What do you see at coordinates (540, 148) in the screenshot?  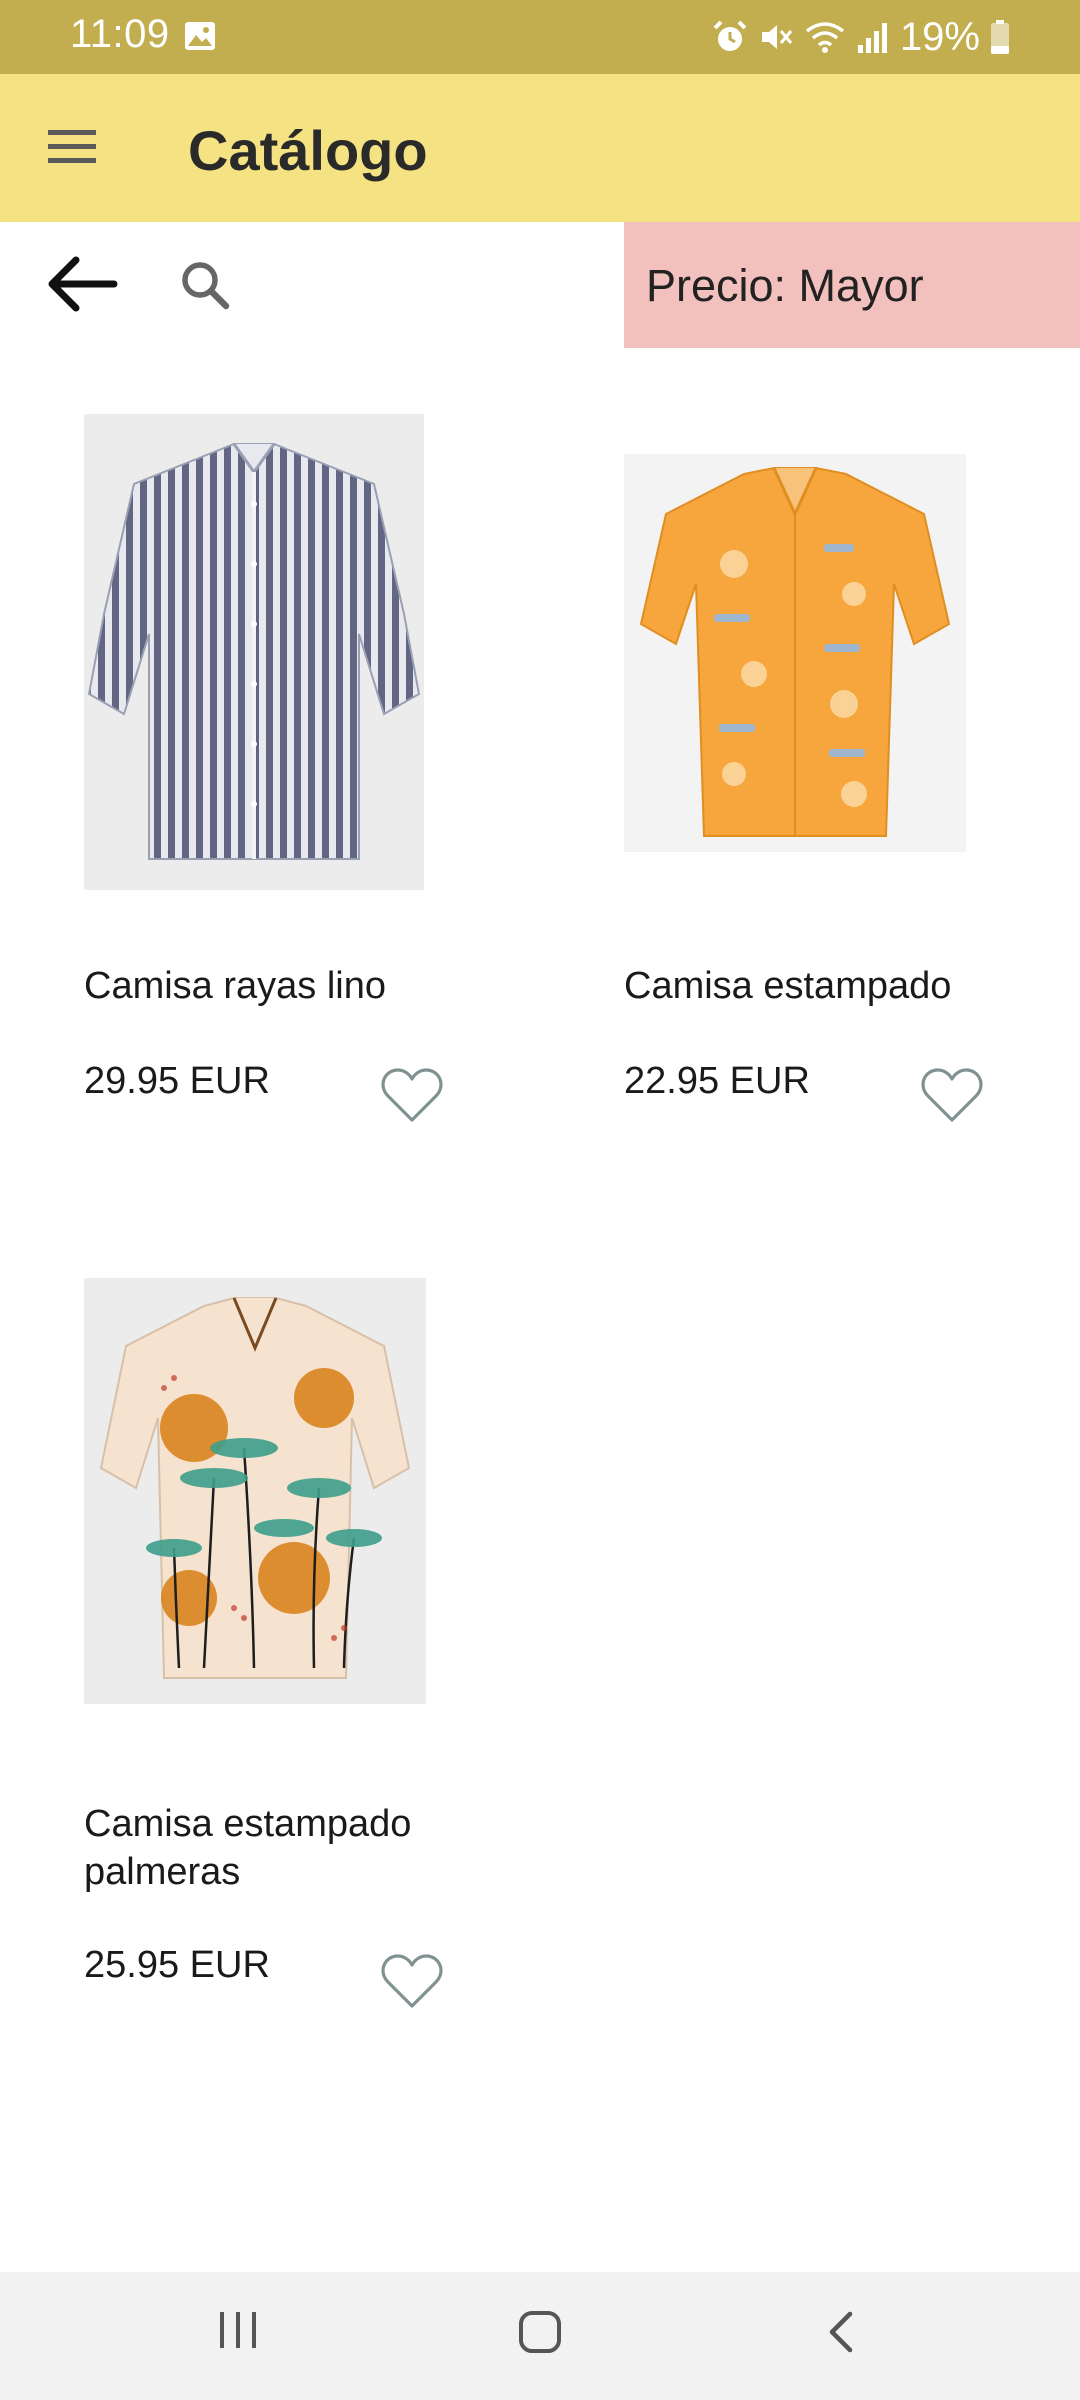 I see `app-bar: Catálogo` at bounding box center [540, 148].